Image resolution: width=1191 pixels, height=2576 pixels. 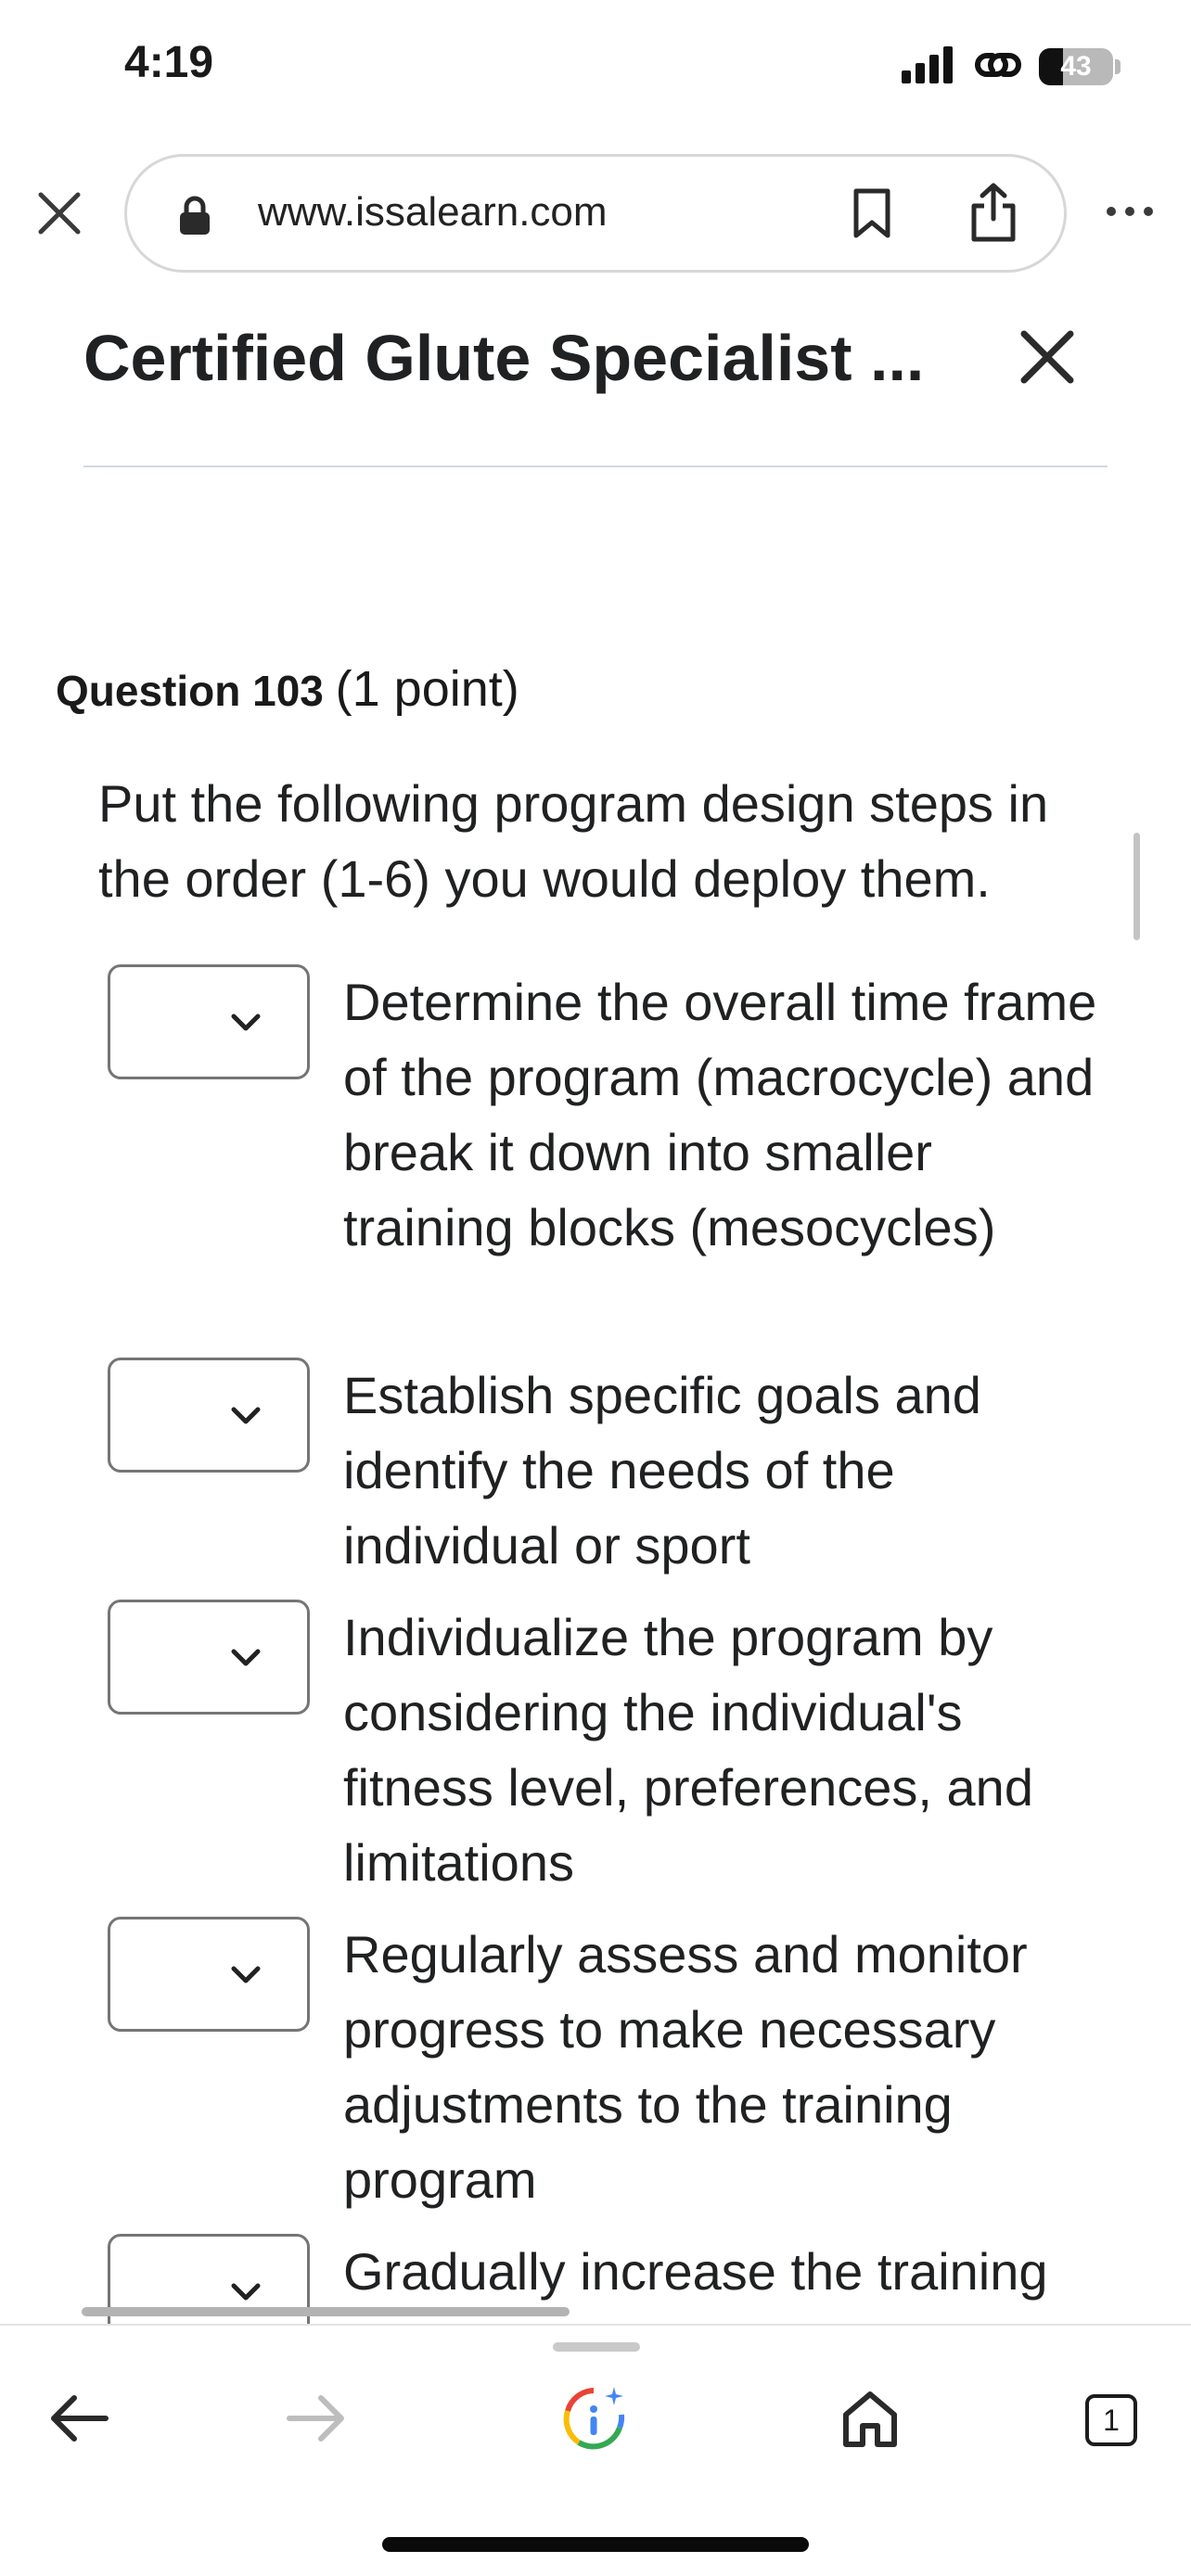 I want to click on toolbar-grabber, so click(x=597, y=2347).